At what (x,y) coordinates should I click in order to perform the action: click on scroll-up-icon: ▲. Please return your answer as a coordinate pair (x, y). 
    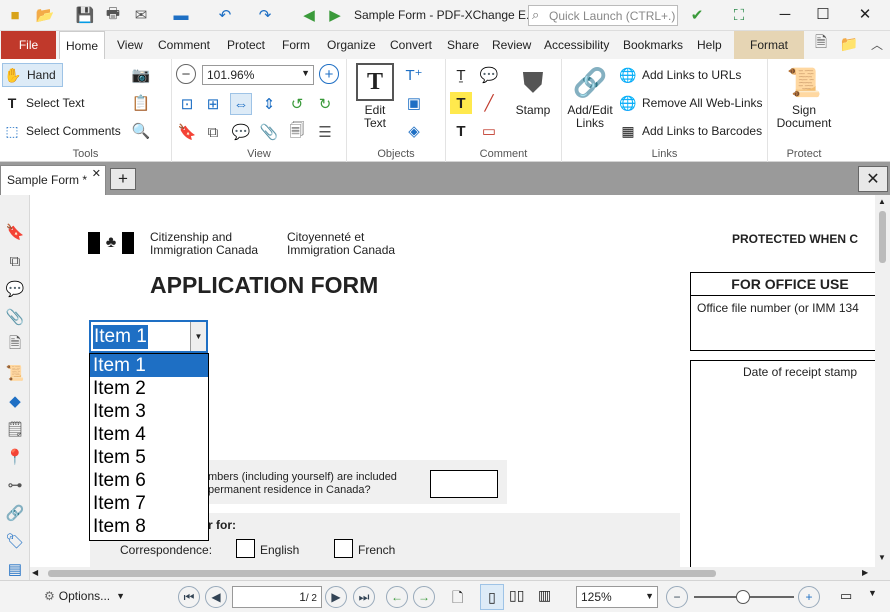
    Looking at the image, I should click on (882, 201).